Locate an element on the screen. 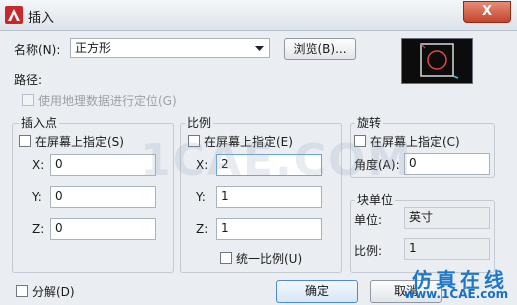 The height and width of the screenshot is (305, 517). watermark-url: www.1CAE.com is located at coordinates (456, 294).